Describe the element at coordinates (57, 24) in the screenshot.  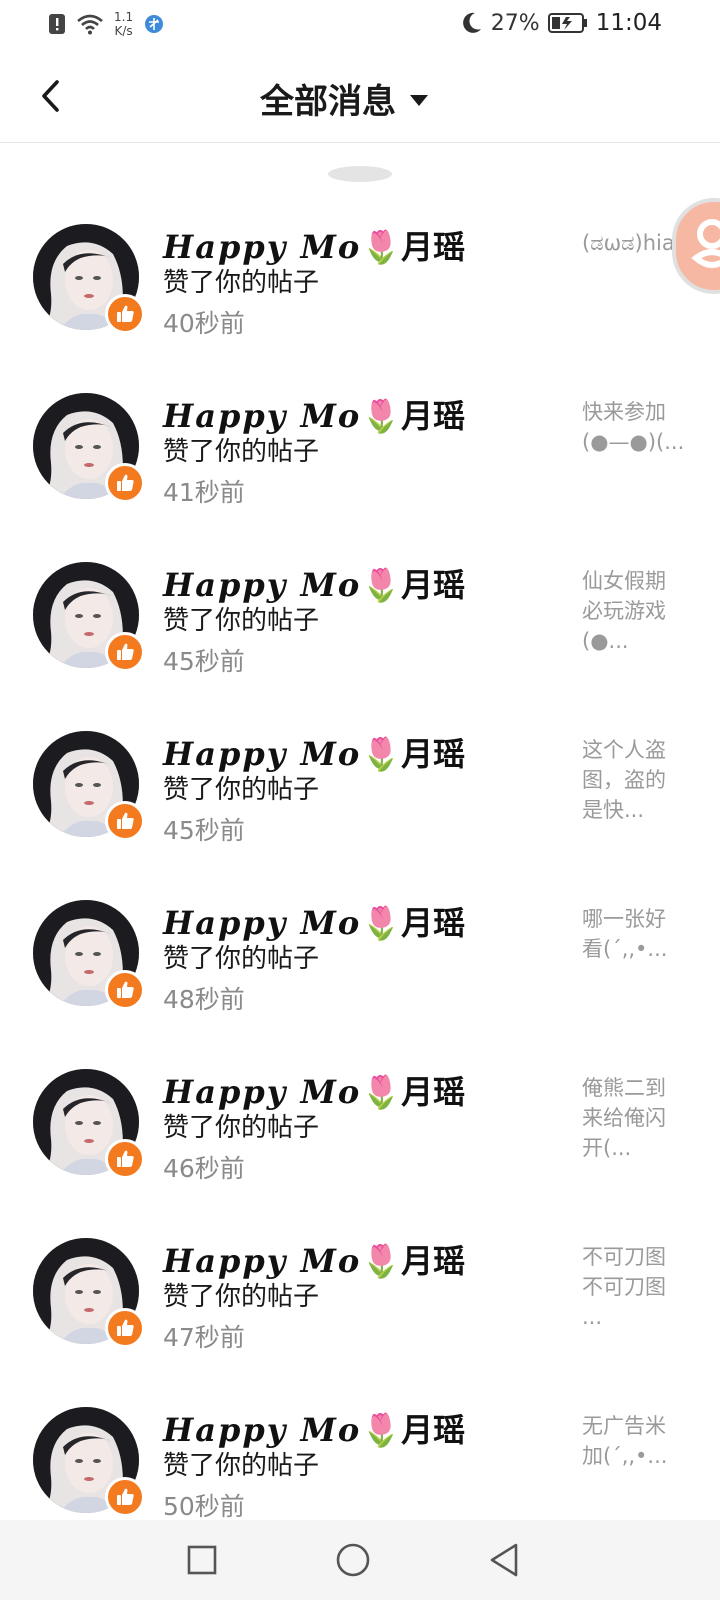
I see `alert-icon` at that location.